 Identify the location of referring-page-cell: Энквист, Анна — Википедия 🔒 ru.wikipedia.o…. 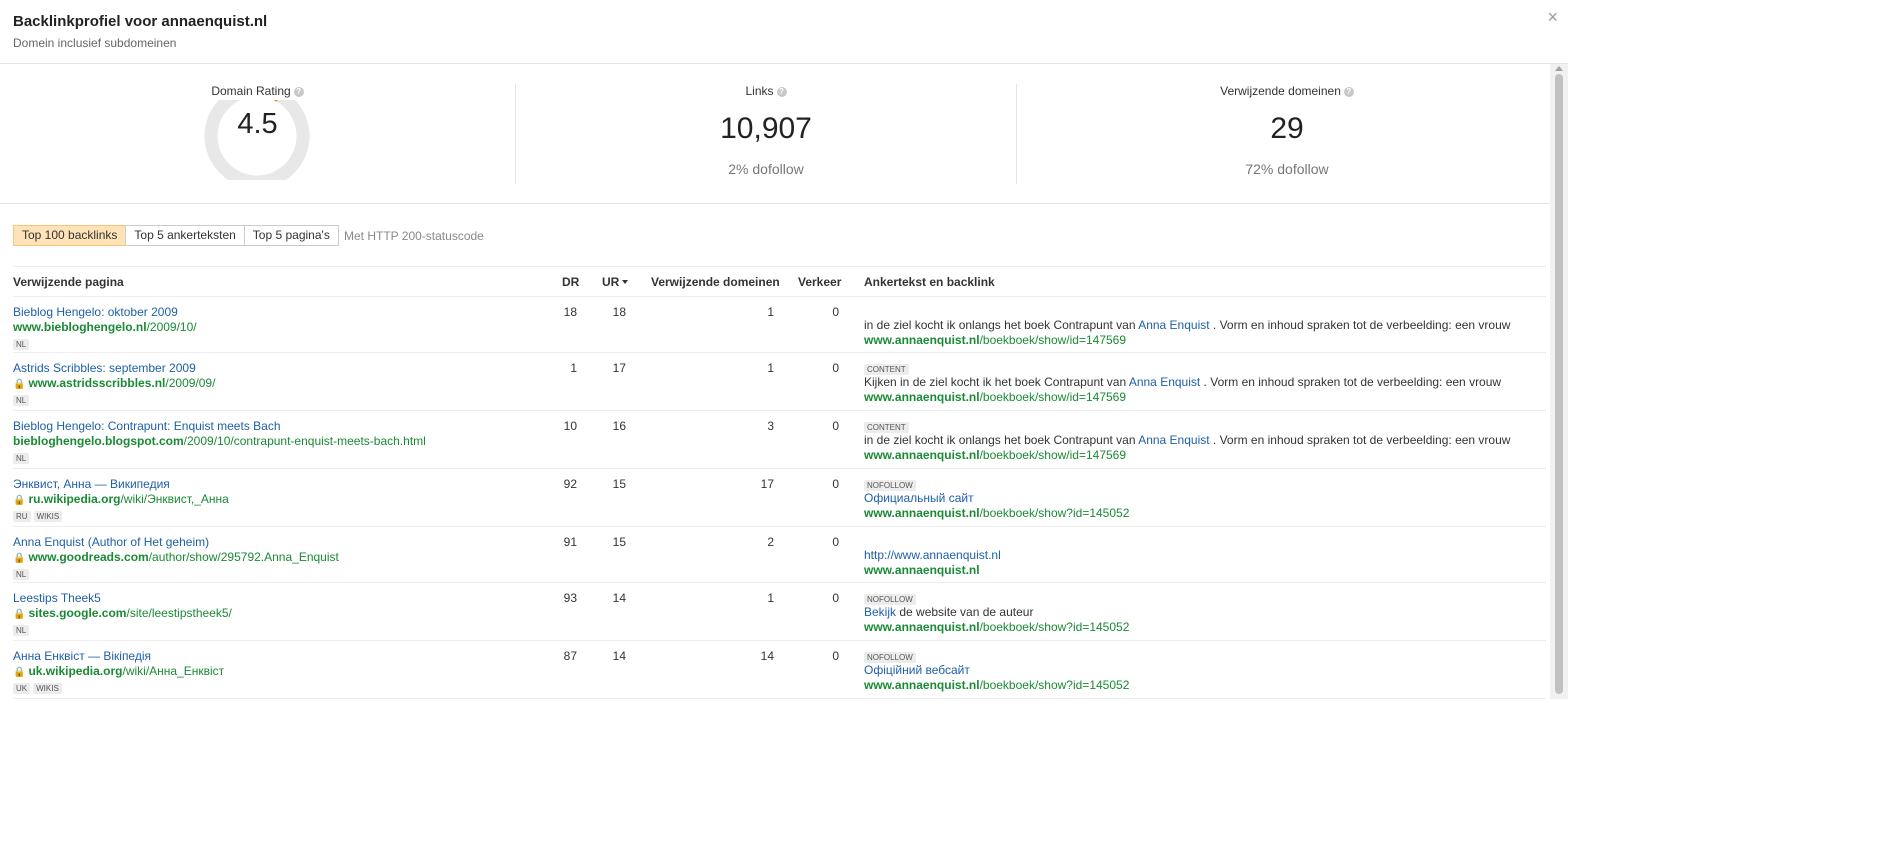
(121, 499).